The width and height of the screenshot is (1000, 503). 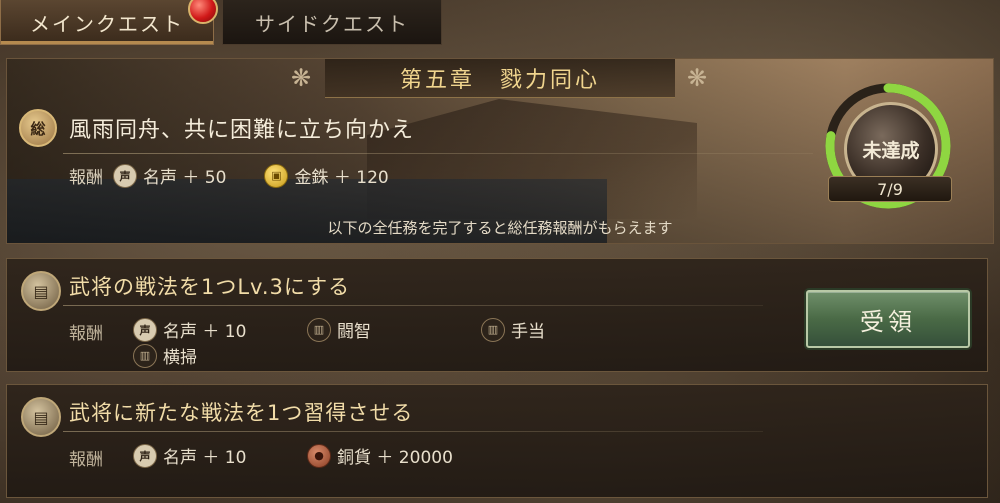 I want to click on reward-copper-text: 銅貨 ＋ 20000, so click(x=395, y=458).